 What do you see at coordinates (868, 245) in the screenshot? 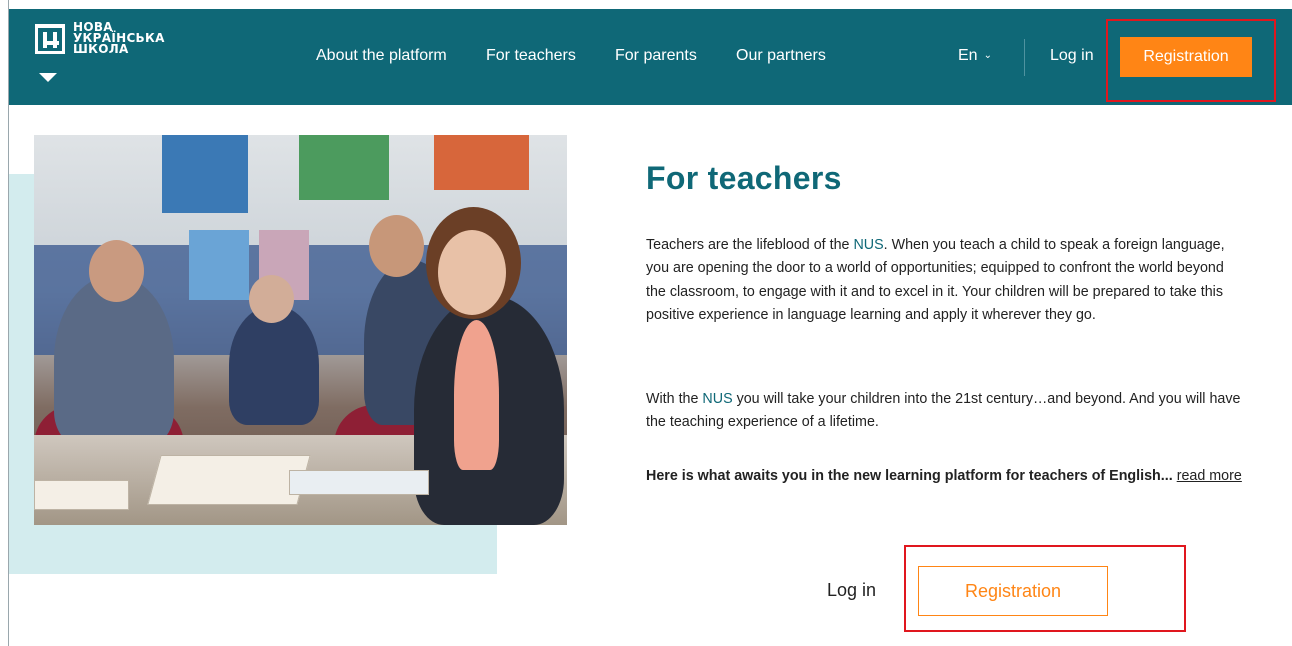
I see `nus-abbreviation: NUS` at bounding box center [868, 245].